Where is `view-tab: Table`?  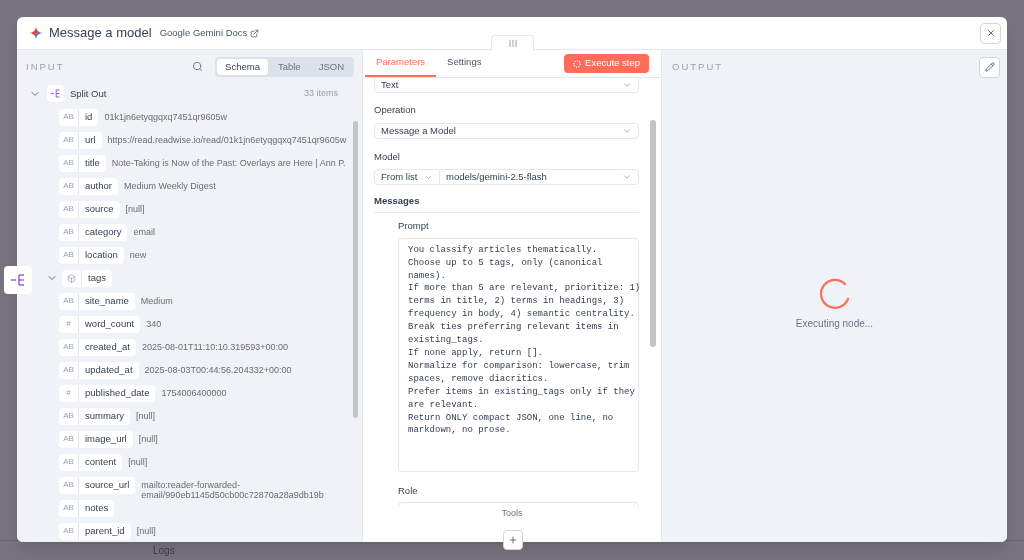
view-tab: Table is located at coordinates (289, 66).